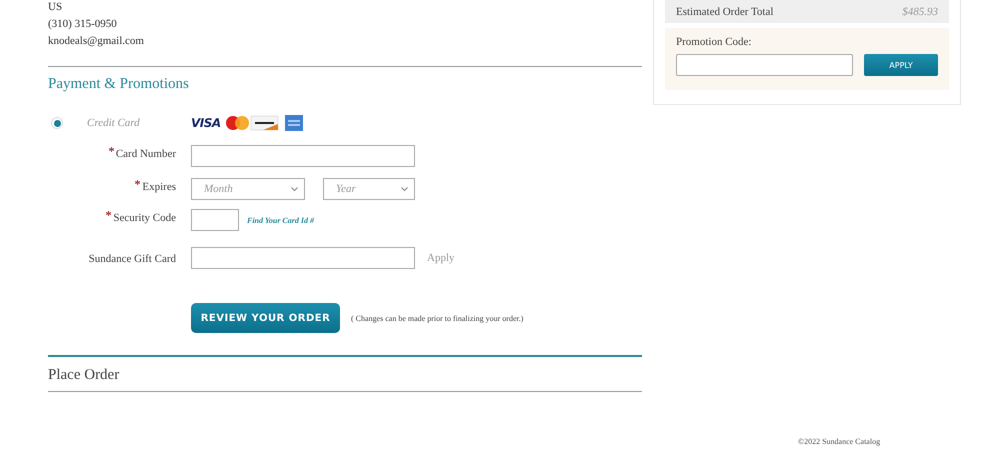  I want to click on security-code-field, so click(215, 220).